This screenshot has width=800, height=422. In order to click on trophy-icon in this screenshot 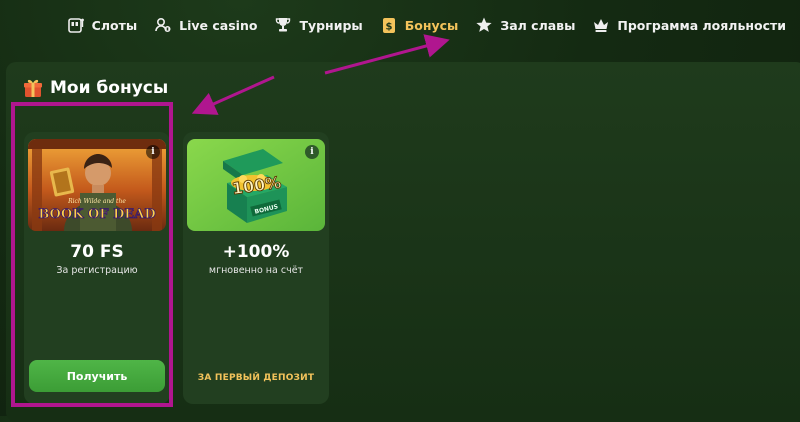, I will do `click(283, 25)`.